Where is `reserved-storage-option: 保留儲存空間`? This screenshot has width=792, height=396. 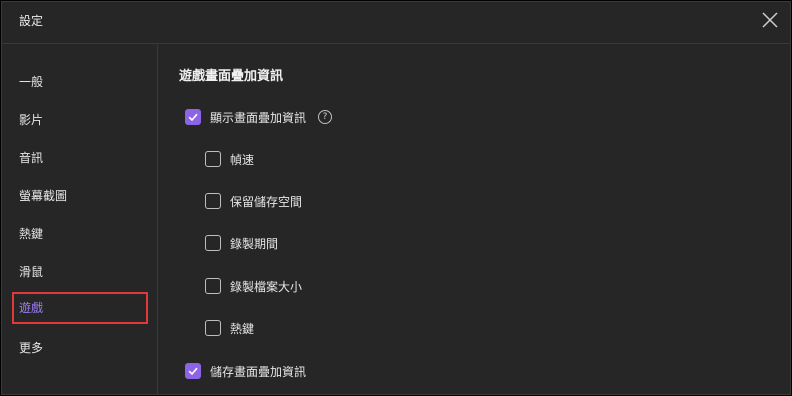
reserved-storage-option: 保留儲存空間 is located at coordinates (253, 201).